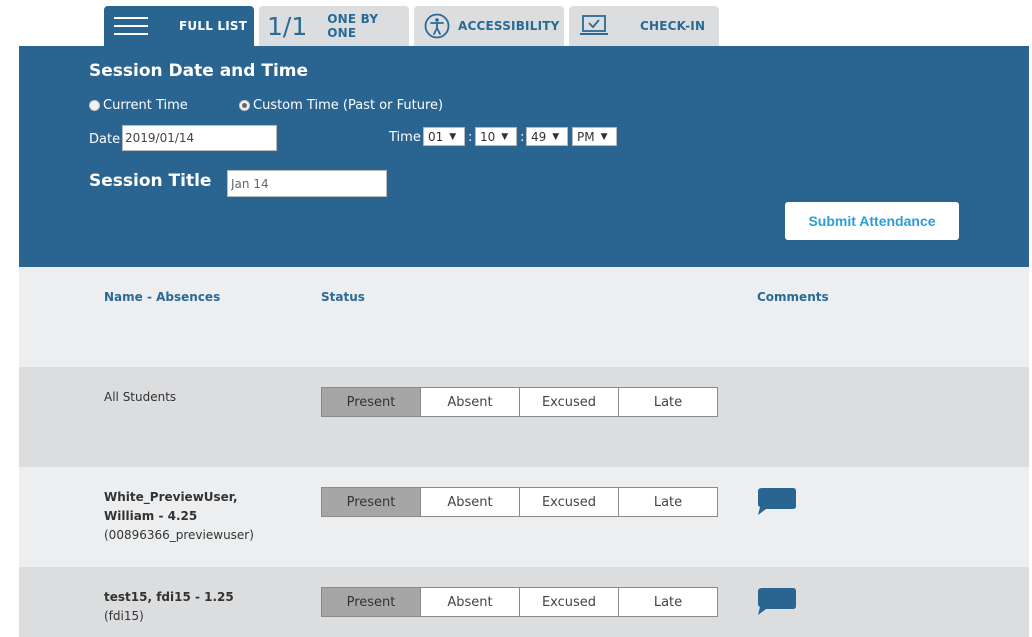 This screenshot has height=637, width=1032. Describe the element at coordinates (437, 26) in the screenshot. I see `accessibility-icon` at that location.